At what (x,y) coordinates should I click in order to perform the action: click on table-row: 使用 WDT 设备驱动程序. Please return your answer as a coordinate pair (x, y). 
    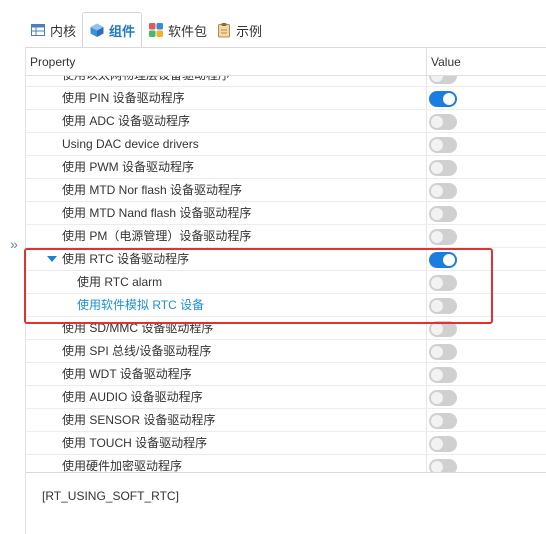
    Looking at the image, I should click on (286, 374).